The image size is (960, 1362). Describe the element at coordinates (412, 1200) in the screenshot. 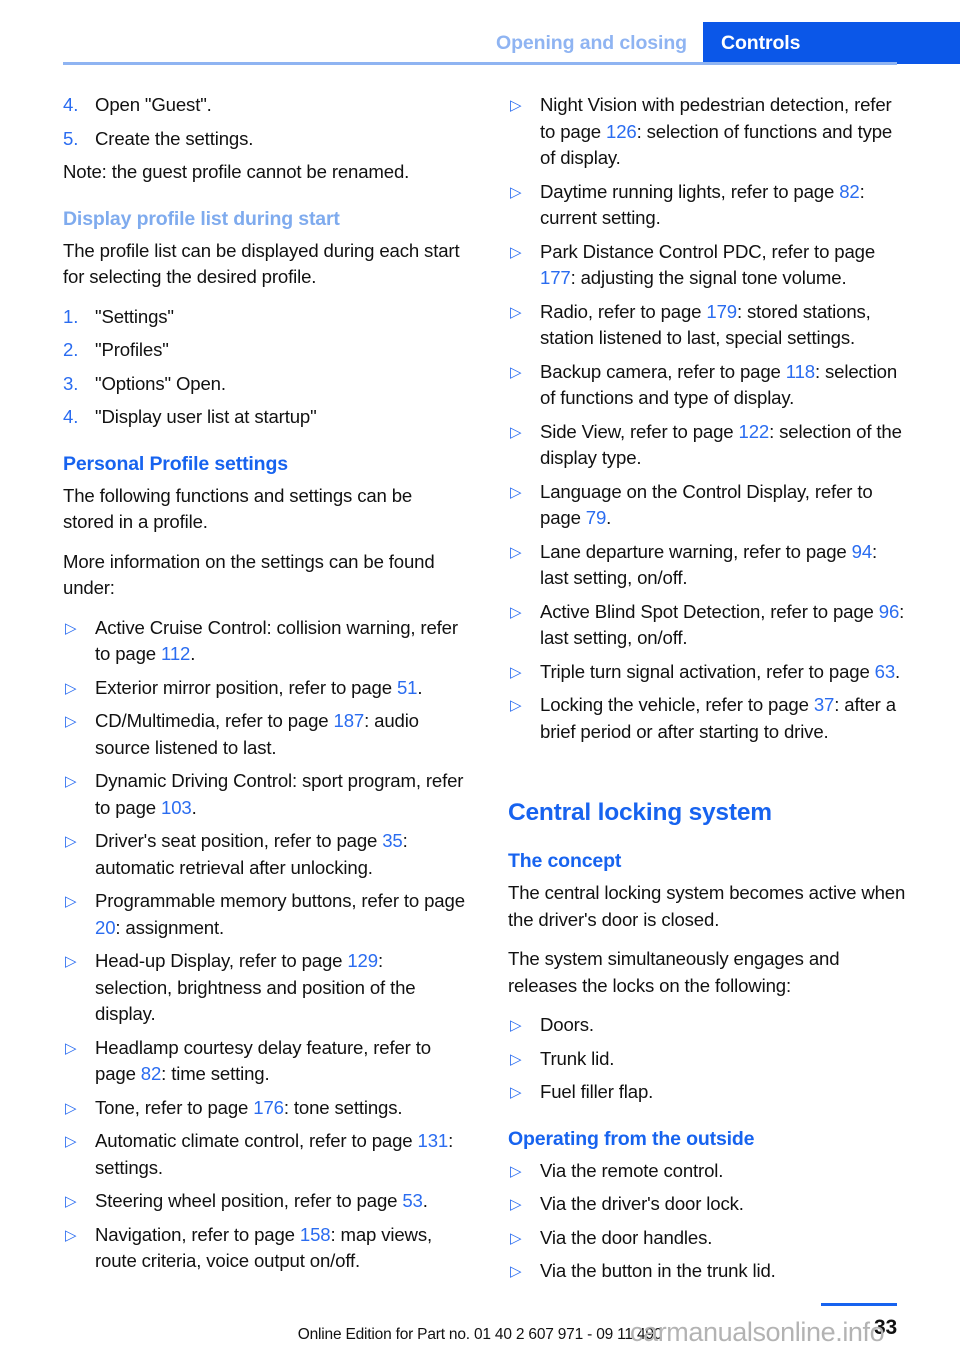

I see `page-reference: 53` at that location.